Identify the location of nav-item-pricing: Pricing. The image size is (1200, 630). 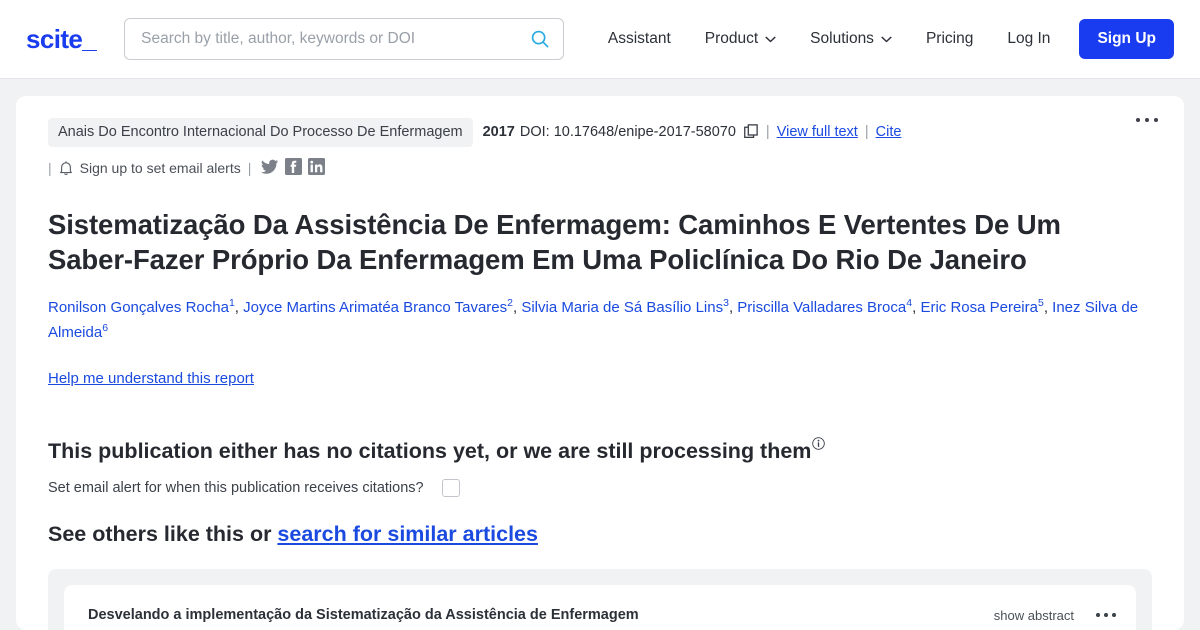
(949, 39).